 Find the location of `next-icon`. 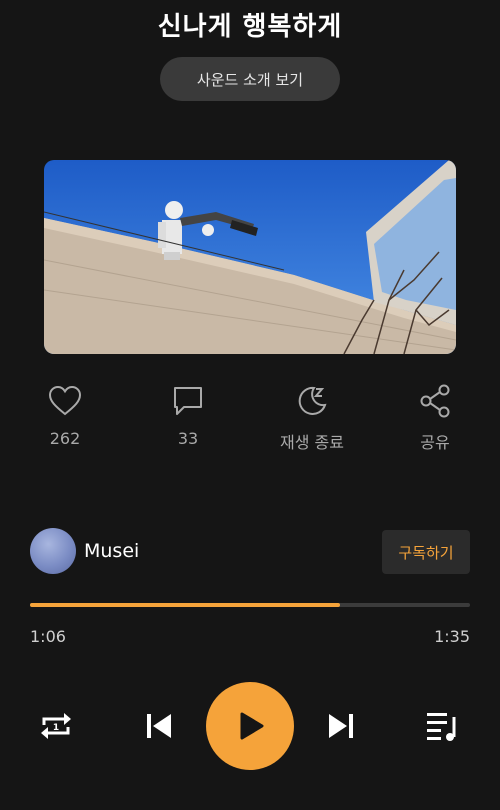

next-icon is located at coordinates (341, 726).